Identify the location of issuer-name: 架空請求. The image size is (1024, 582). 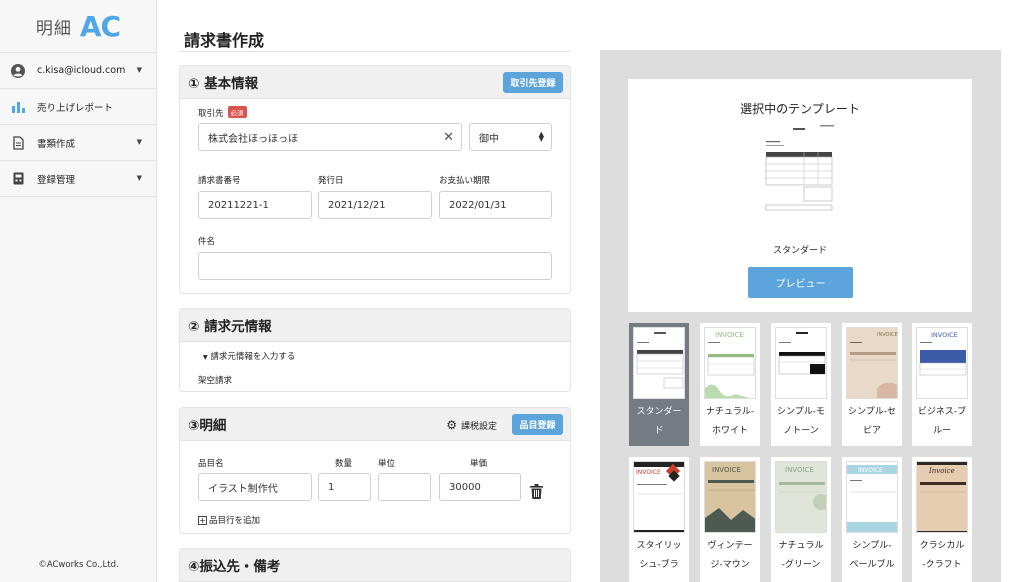
(215, 381).